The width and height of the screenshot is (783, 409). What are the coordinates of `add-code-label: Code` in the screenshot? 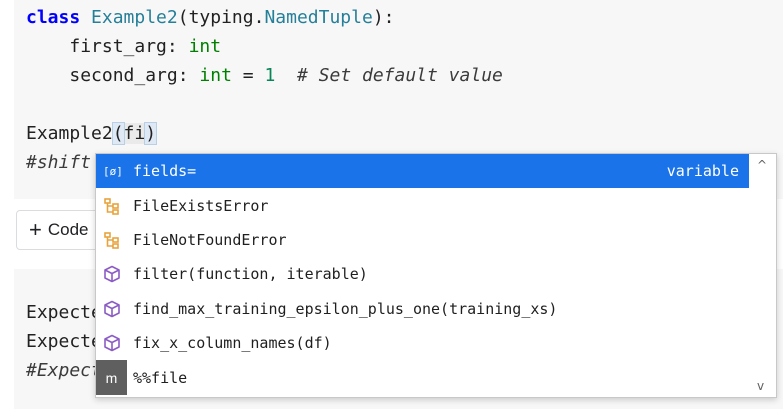 It's located at (68, 229).